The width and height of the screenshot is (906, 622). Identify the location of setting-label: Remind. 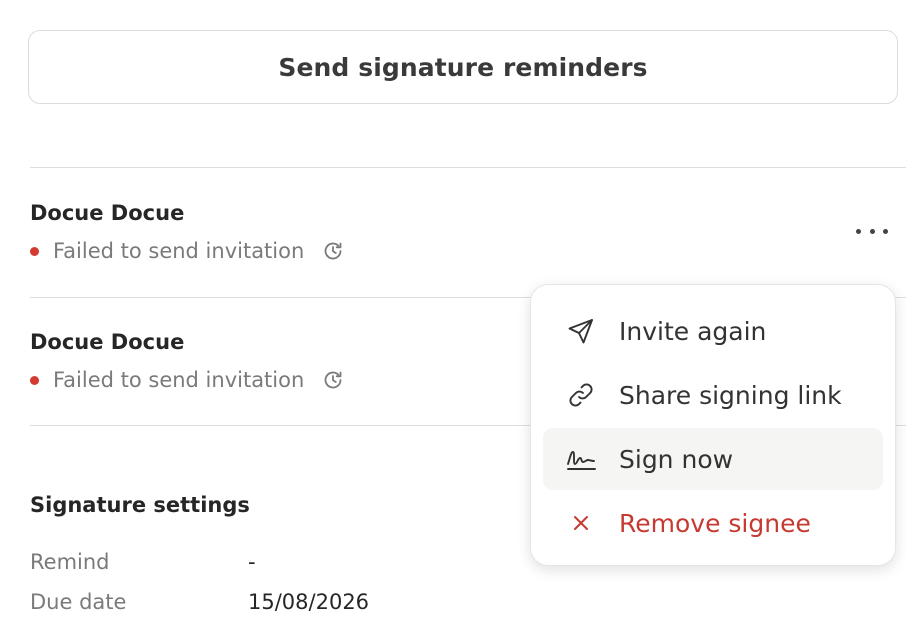
(70, 562).